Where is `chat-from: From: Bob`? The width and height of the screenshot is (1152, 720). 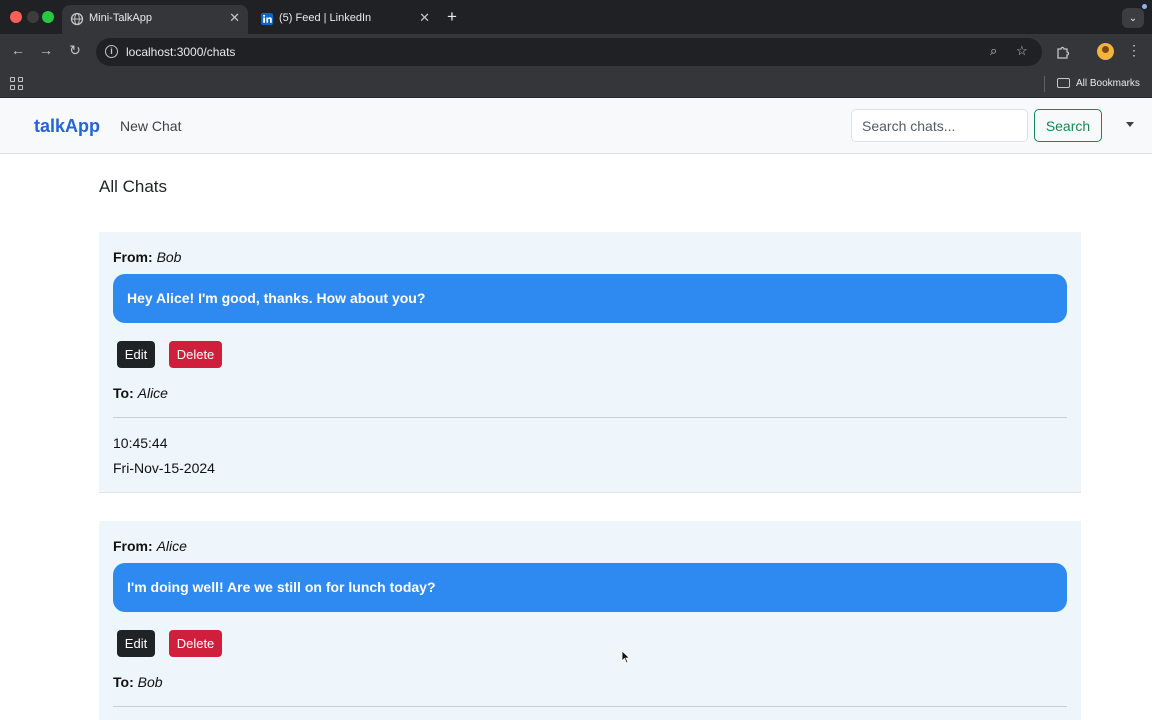
chat-from: From: Bob is located at coordinates (147, 257).